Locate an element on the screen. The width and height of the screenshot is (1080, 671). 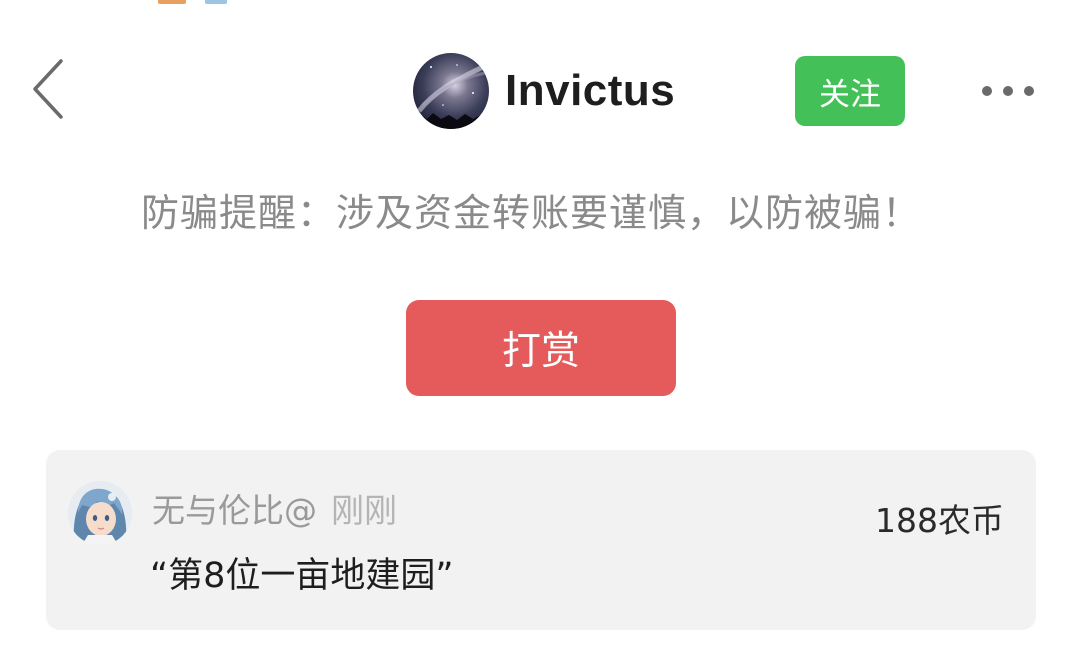
reward-meta: 无与伦比@ 刚刚 is located at coordinates (274, 508).